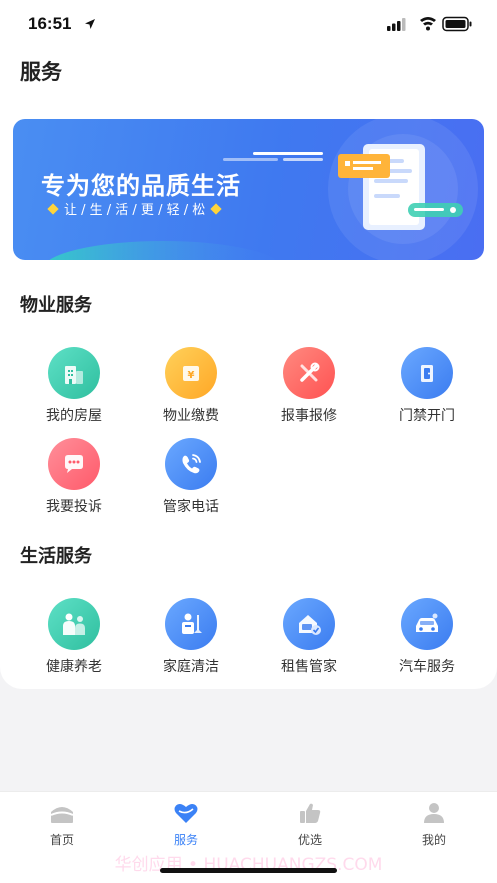  Describe the element at coordinates (248, 870) in the screenshot. I see `home-indicator` at that location.